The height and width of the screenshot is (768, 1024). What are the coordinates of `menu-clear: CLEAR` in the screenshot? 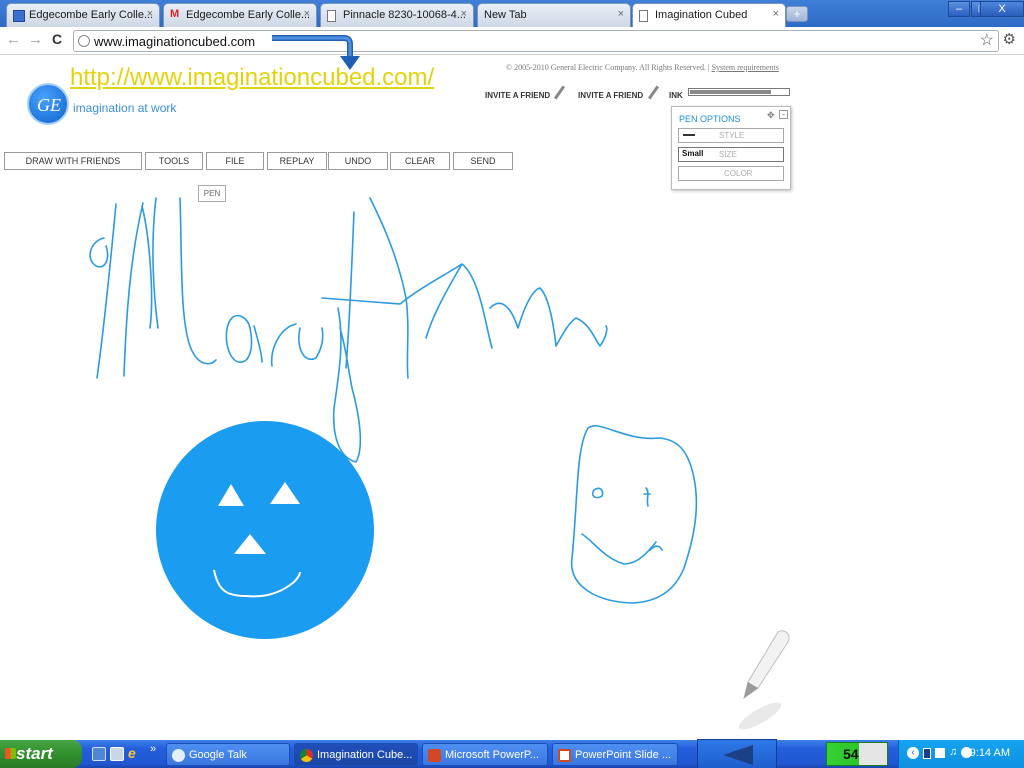 It's located at (420, 161).